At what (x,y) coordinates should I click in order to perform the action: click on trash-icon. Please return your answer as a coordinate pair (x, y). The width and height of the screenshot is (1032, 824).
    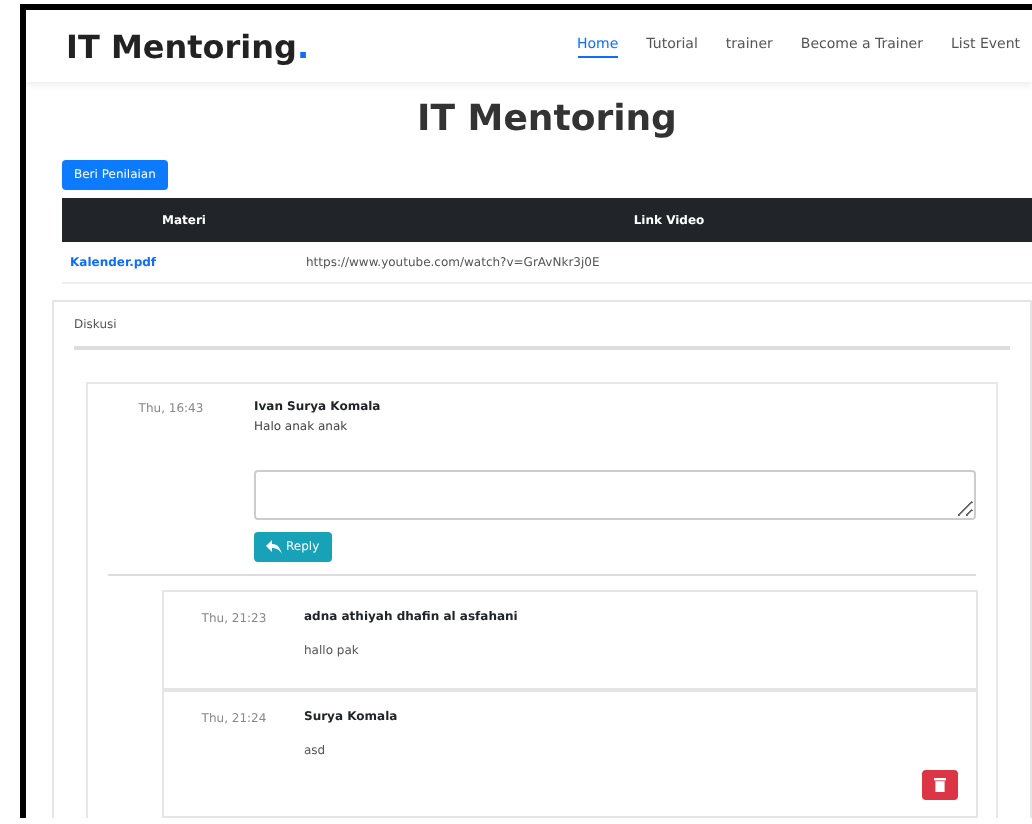
    Looking at the image, I should click on (940, 785).